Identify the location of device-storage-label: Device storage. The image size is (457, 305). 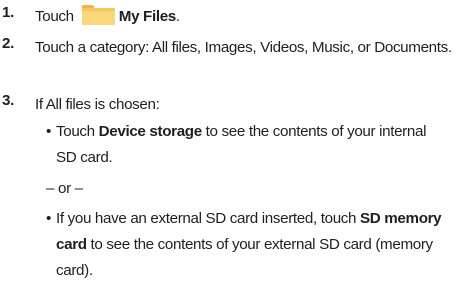
(150, 131).